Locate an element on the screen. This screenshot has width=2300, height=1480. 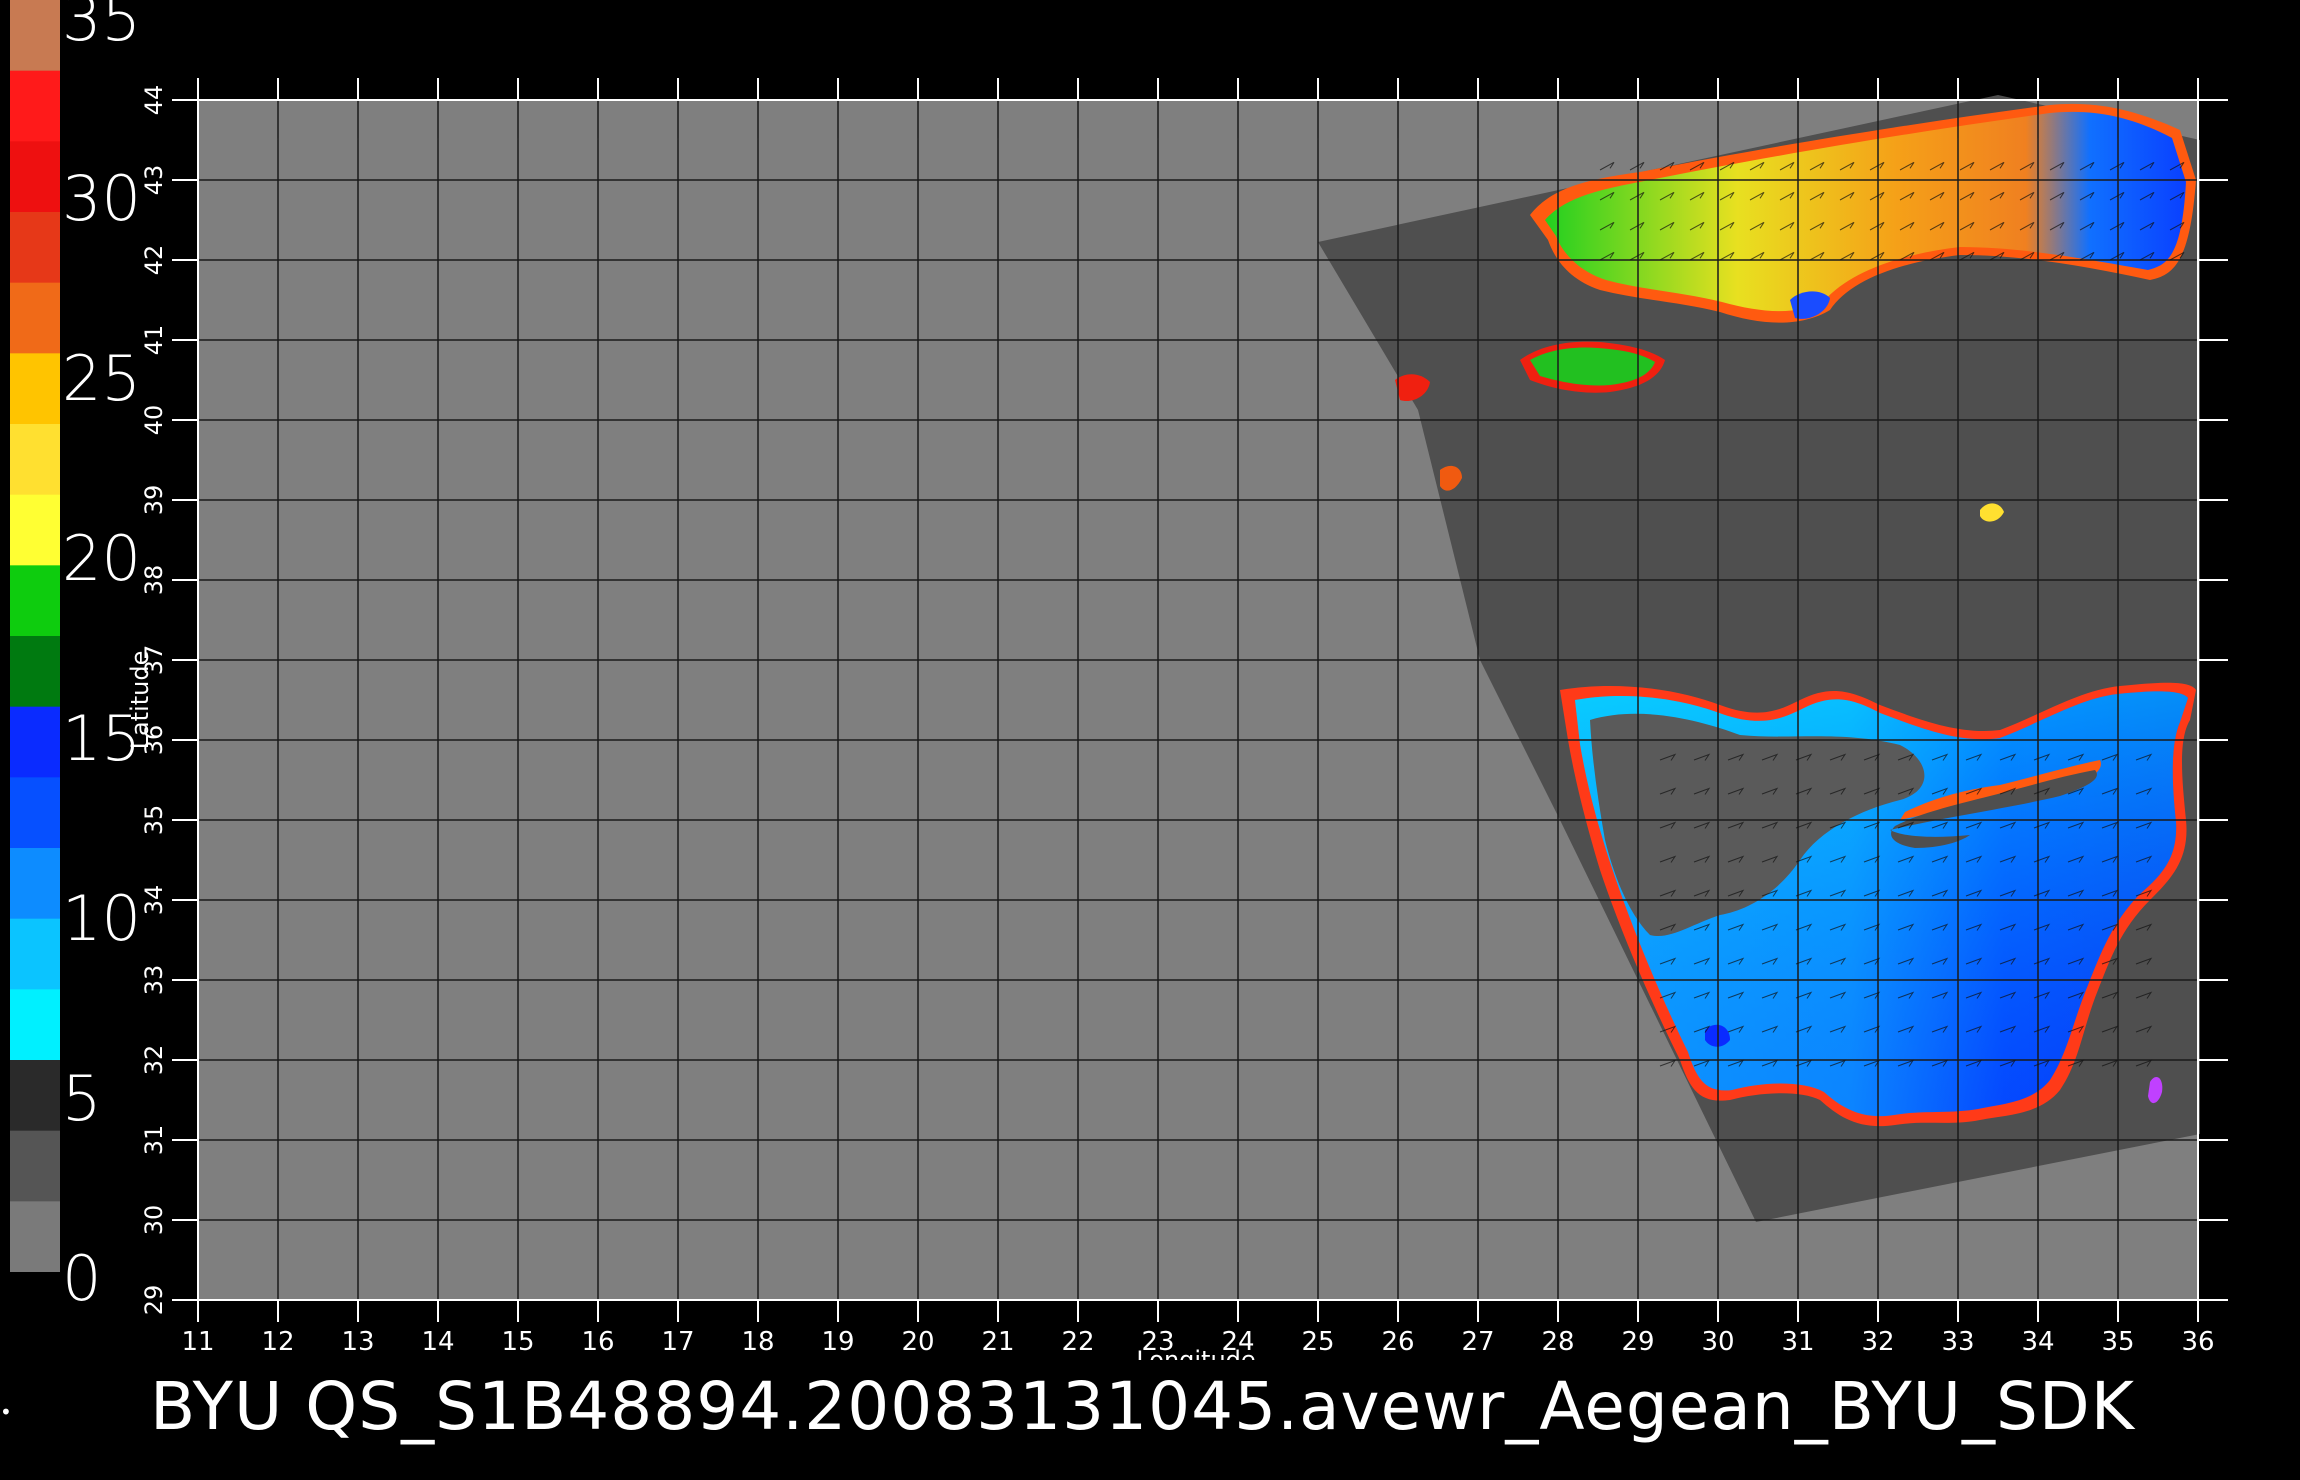
lat-tick-label: 32 is located at coordinates (154, 1060).